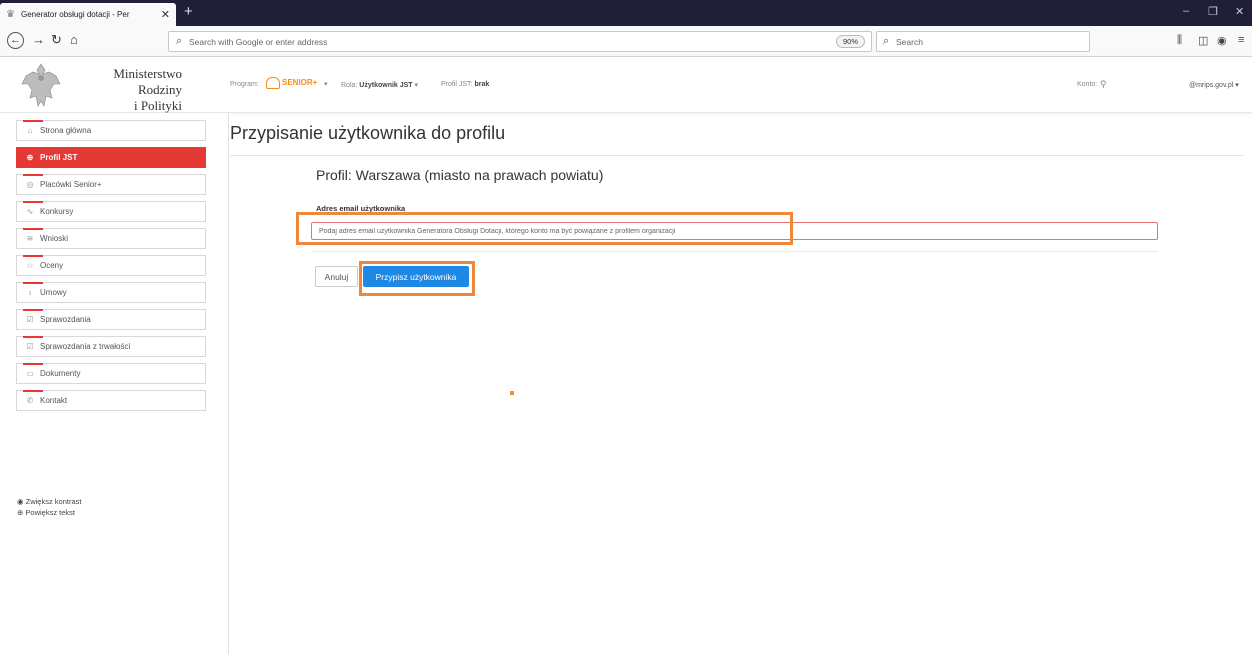 This screenshot has width=1252, height=654. I want to click on user-icon: ⚲, so click(1103, 84).